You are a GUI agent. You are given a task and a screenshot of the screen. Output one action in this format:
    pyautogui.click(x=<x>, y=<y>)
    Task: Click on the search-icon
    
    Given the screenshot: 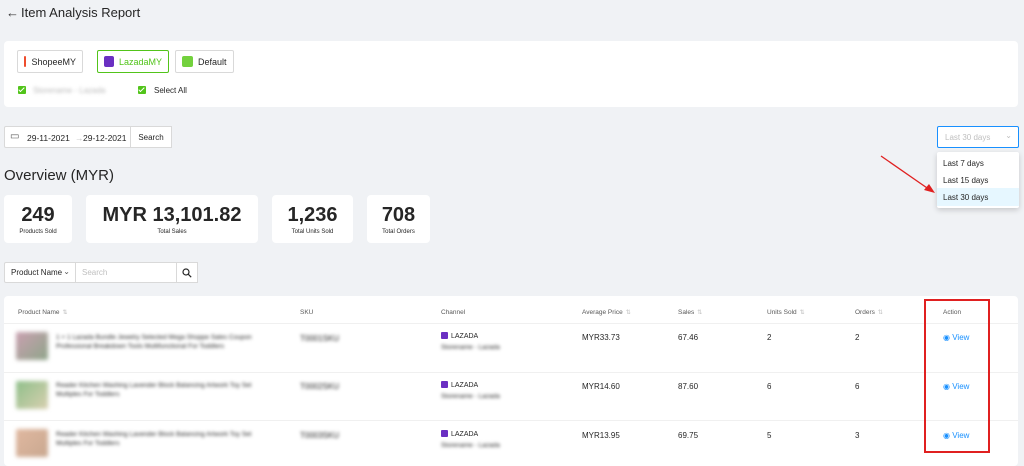 What is the action you would take?
    pyautogui.click(x=187, y=272)
    